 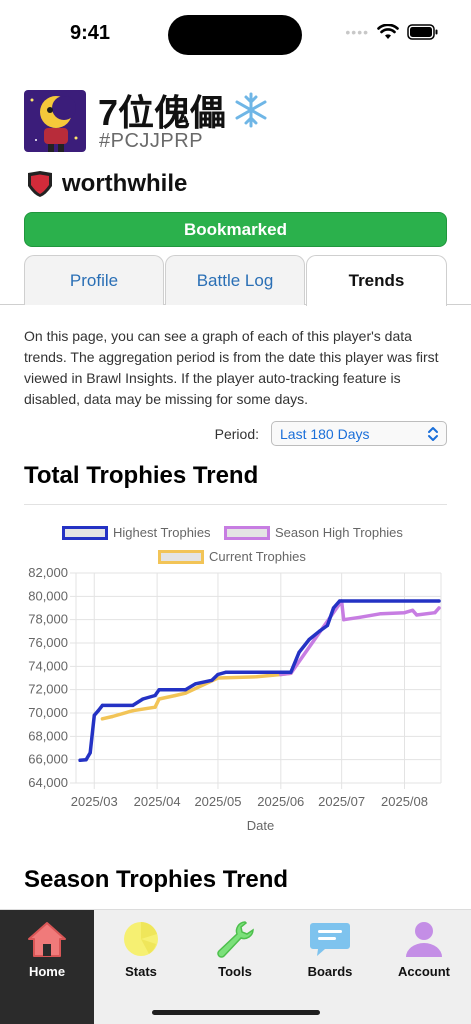 What do you see at coordinates (360, 638) in the screenshot?
I see `series-line-season-high-trophies` at bounding box center [360, 638].